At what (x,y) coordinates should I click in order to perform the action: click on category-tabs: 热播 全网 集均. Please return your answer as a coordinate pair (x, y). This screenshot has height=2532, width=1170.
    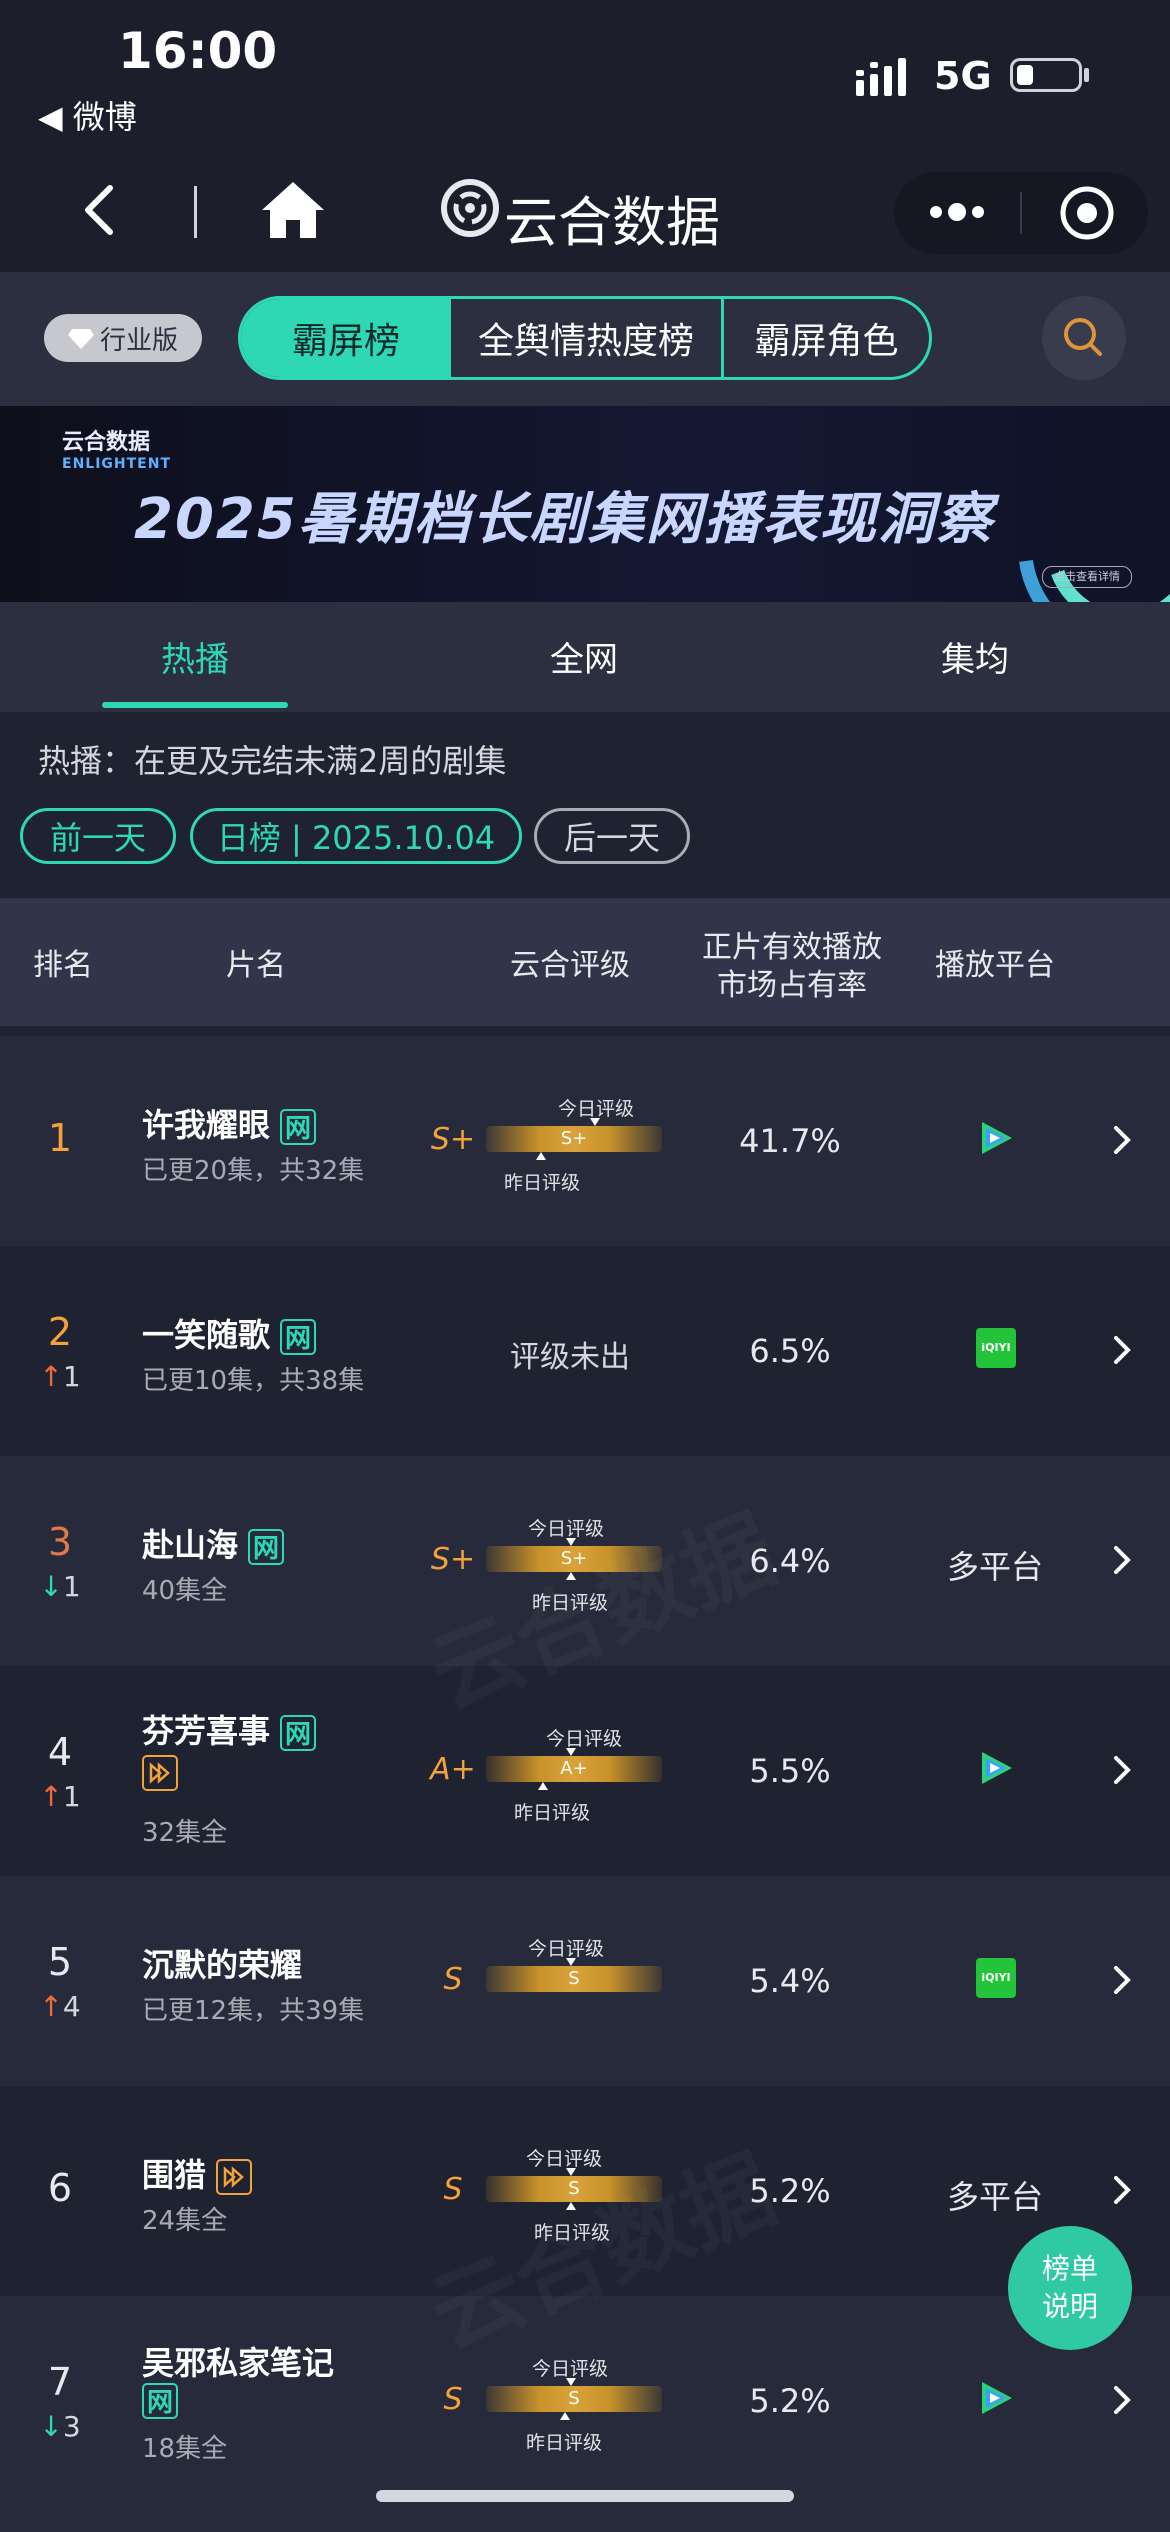
    Looking at the image, I should click on (585, 657).